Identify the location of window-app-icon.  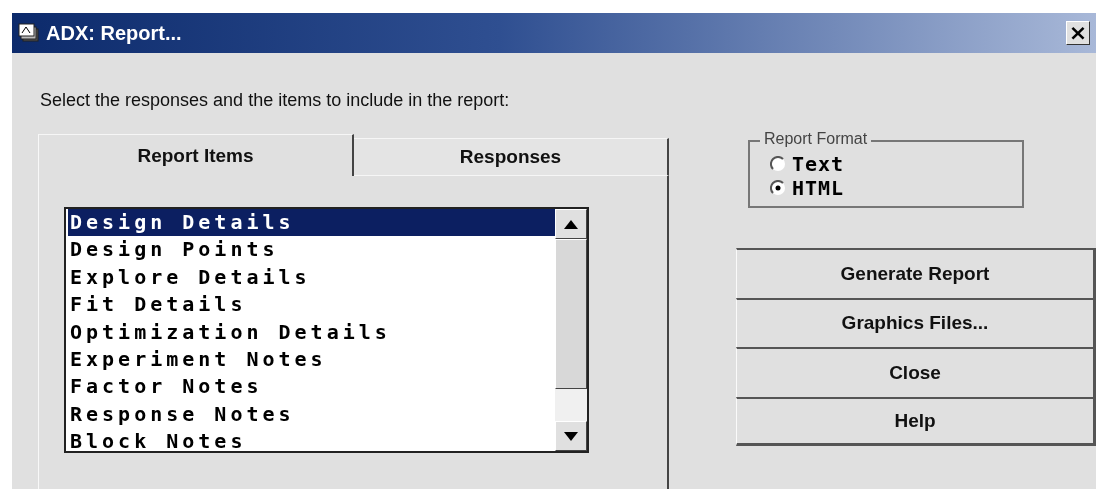
(29, 33).